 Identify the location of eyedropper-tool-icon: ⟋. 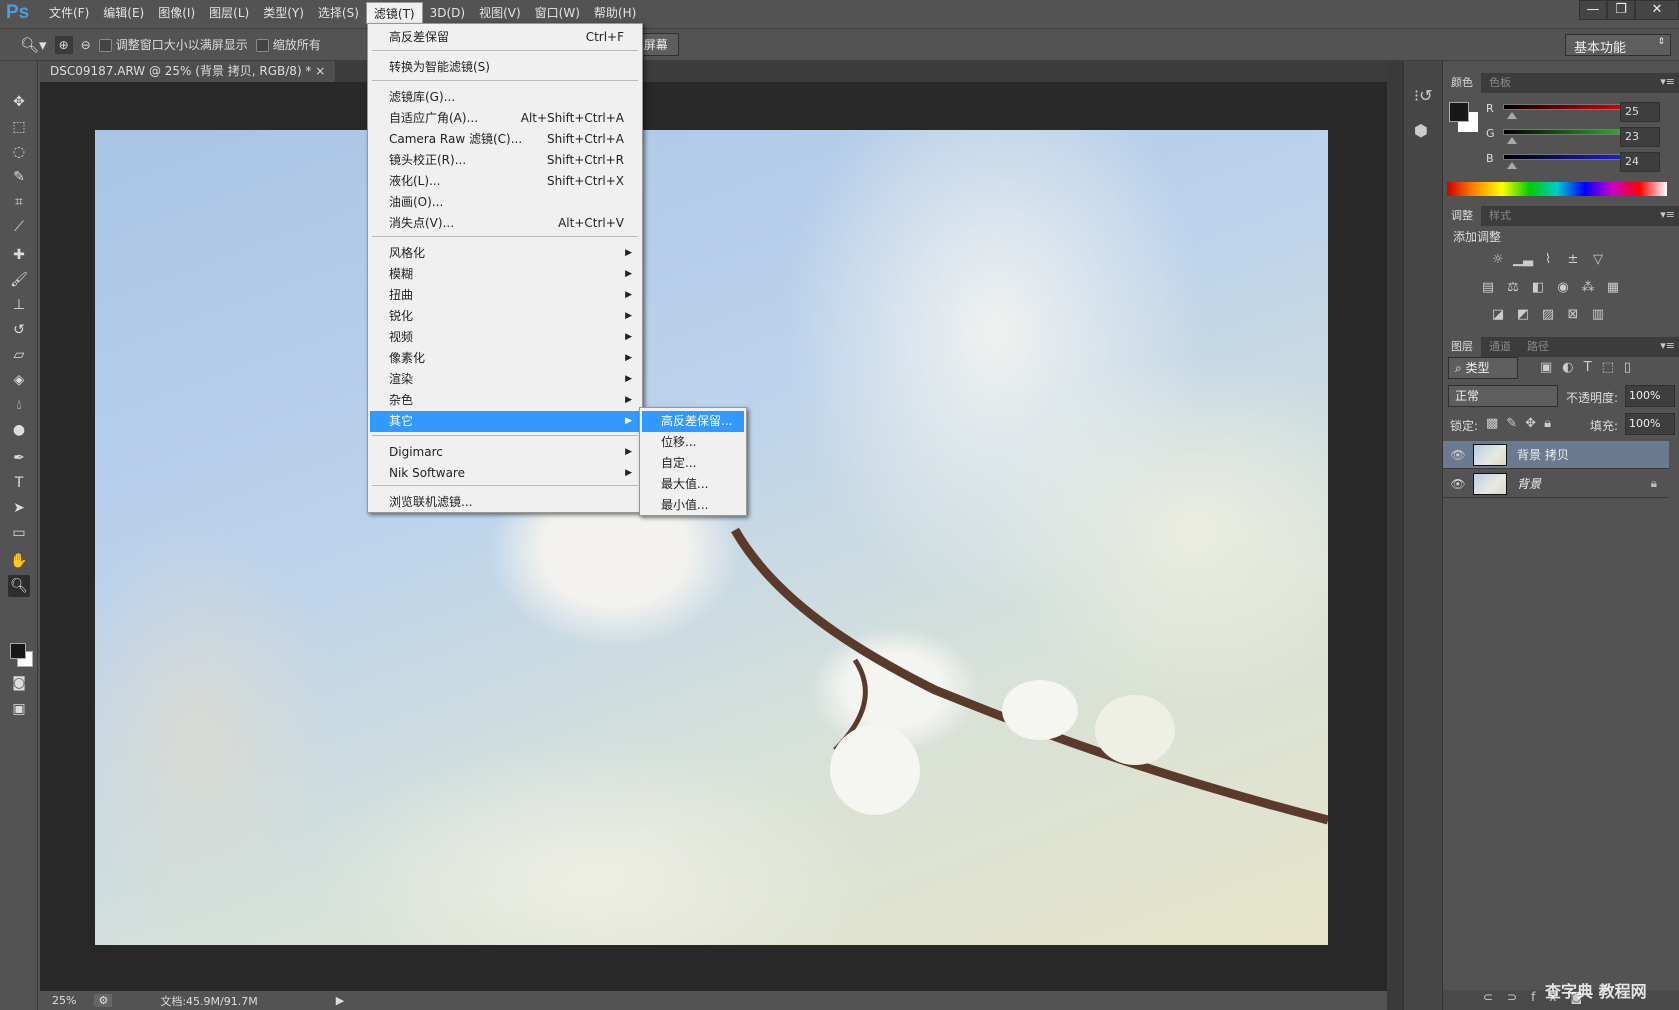
(19, 227).